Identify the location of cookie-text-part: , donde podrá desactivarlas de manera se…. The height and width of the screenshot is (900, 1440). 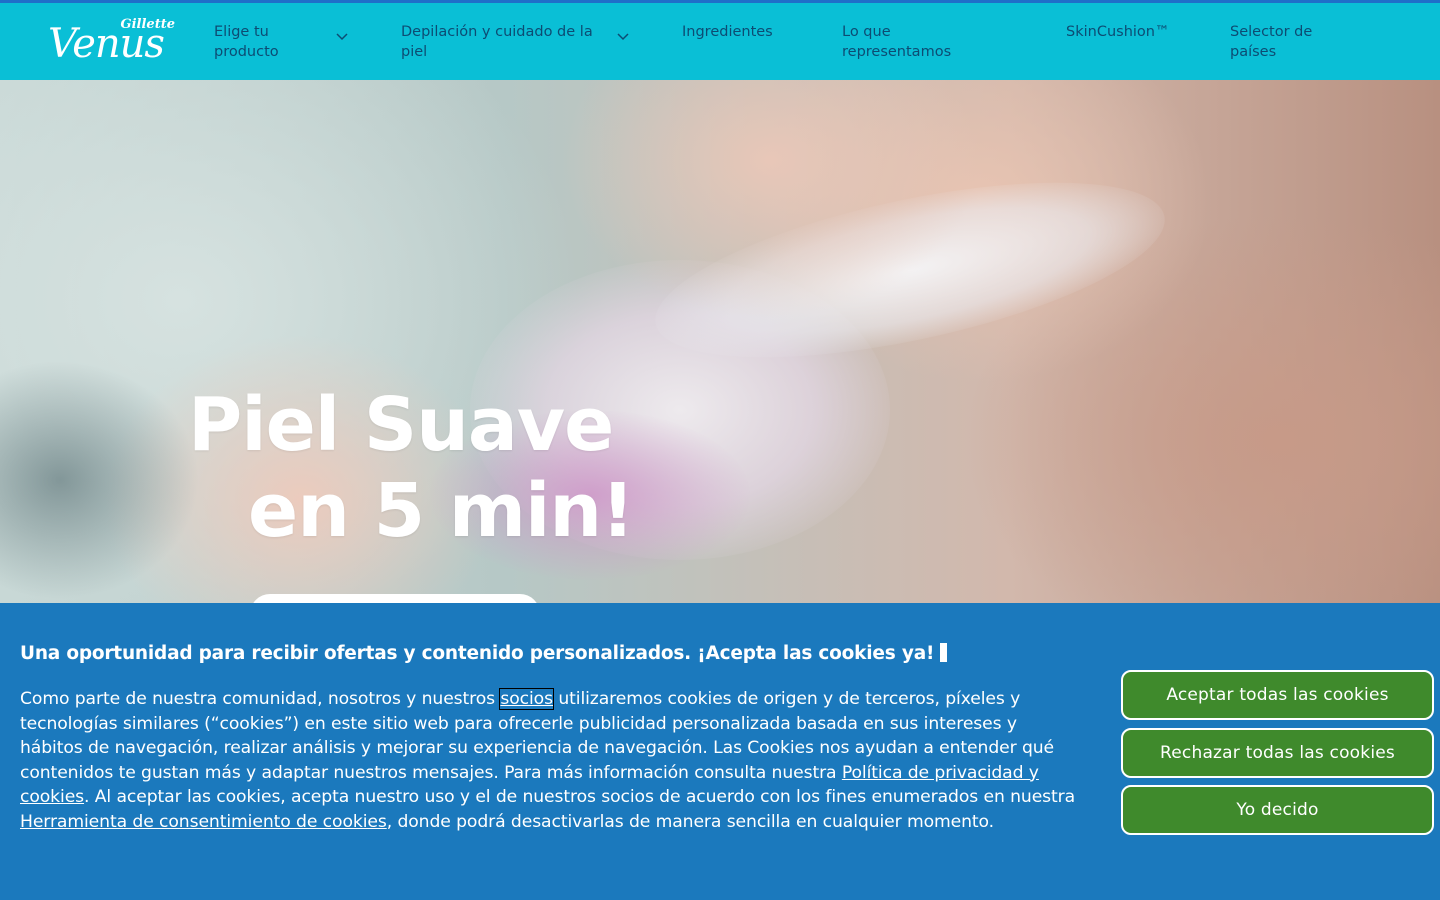
(690, 821).